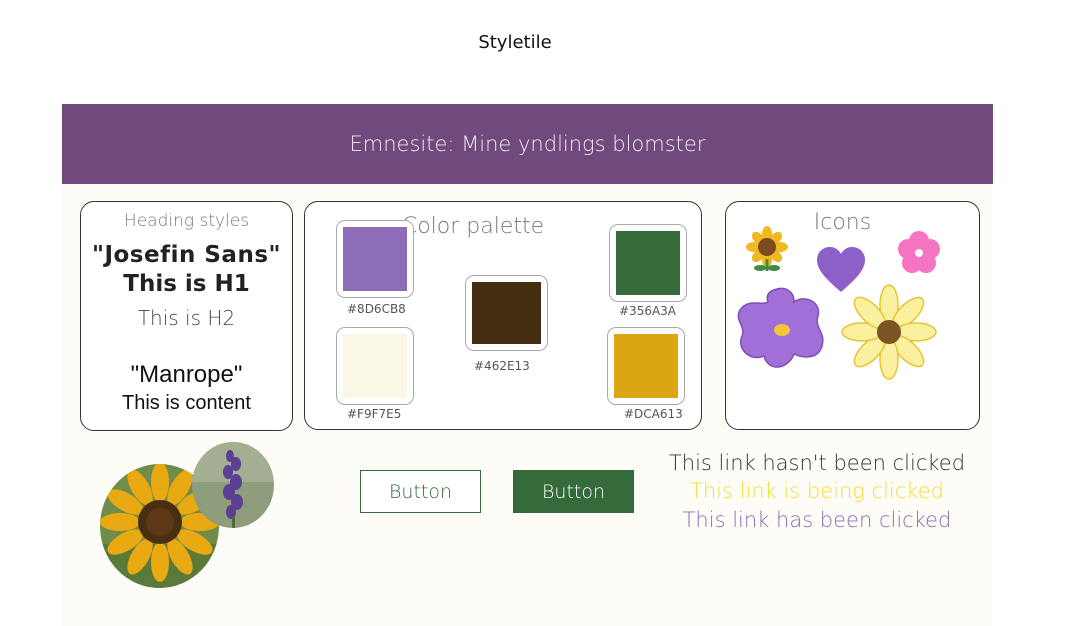 This screenshot has height=626, width=1086. What do you see at coordinates (420, 491) in the screenshot?
I see `outline-button: Button` at bounding box center [420, 491].